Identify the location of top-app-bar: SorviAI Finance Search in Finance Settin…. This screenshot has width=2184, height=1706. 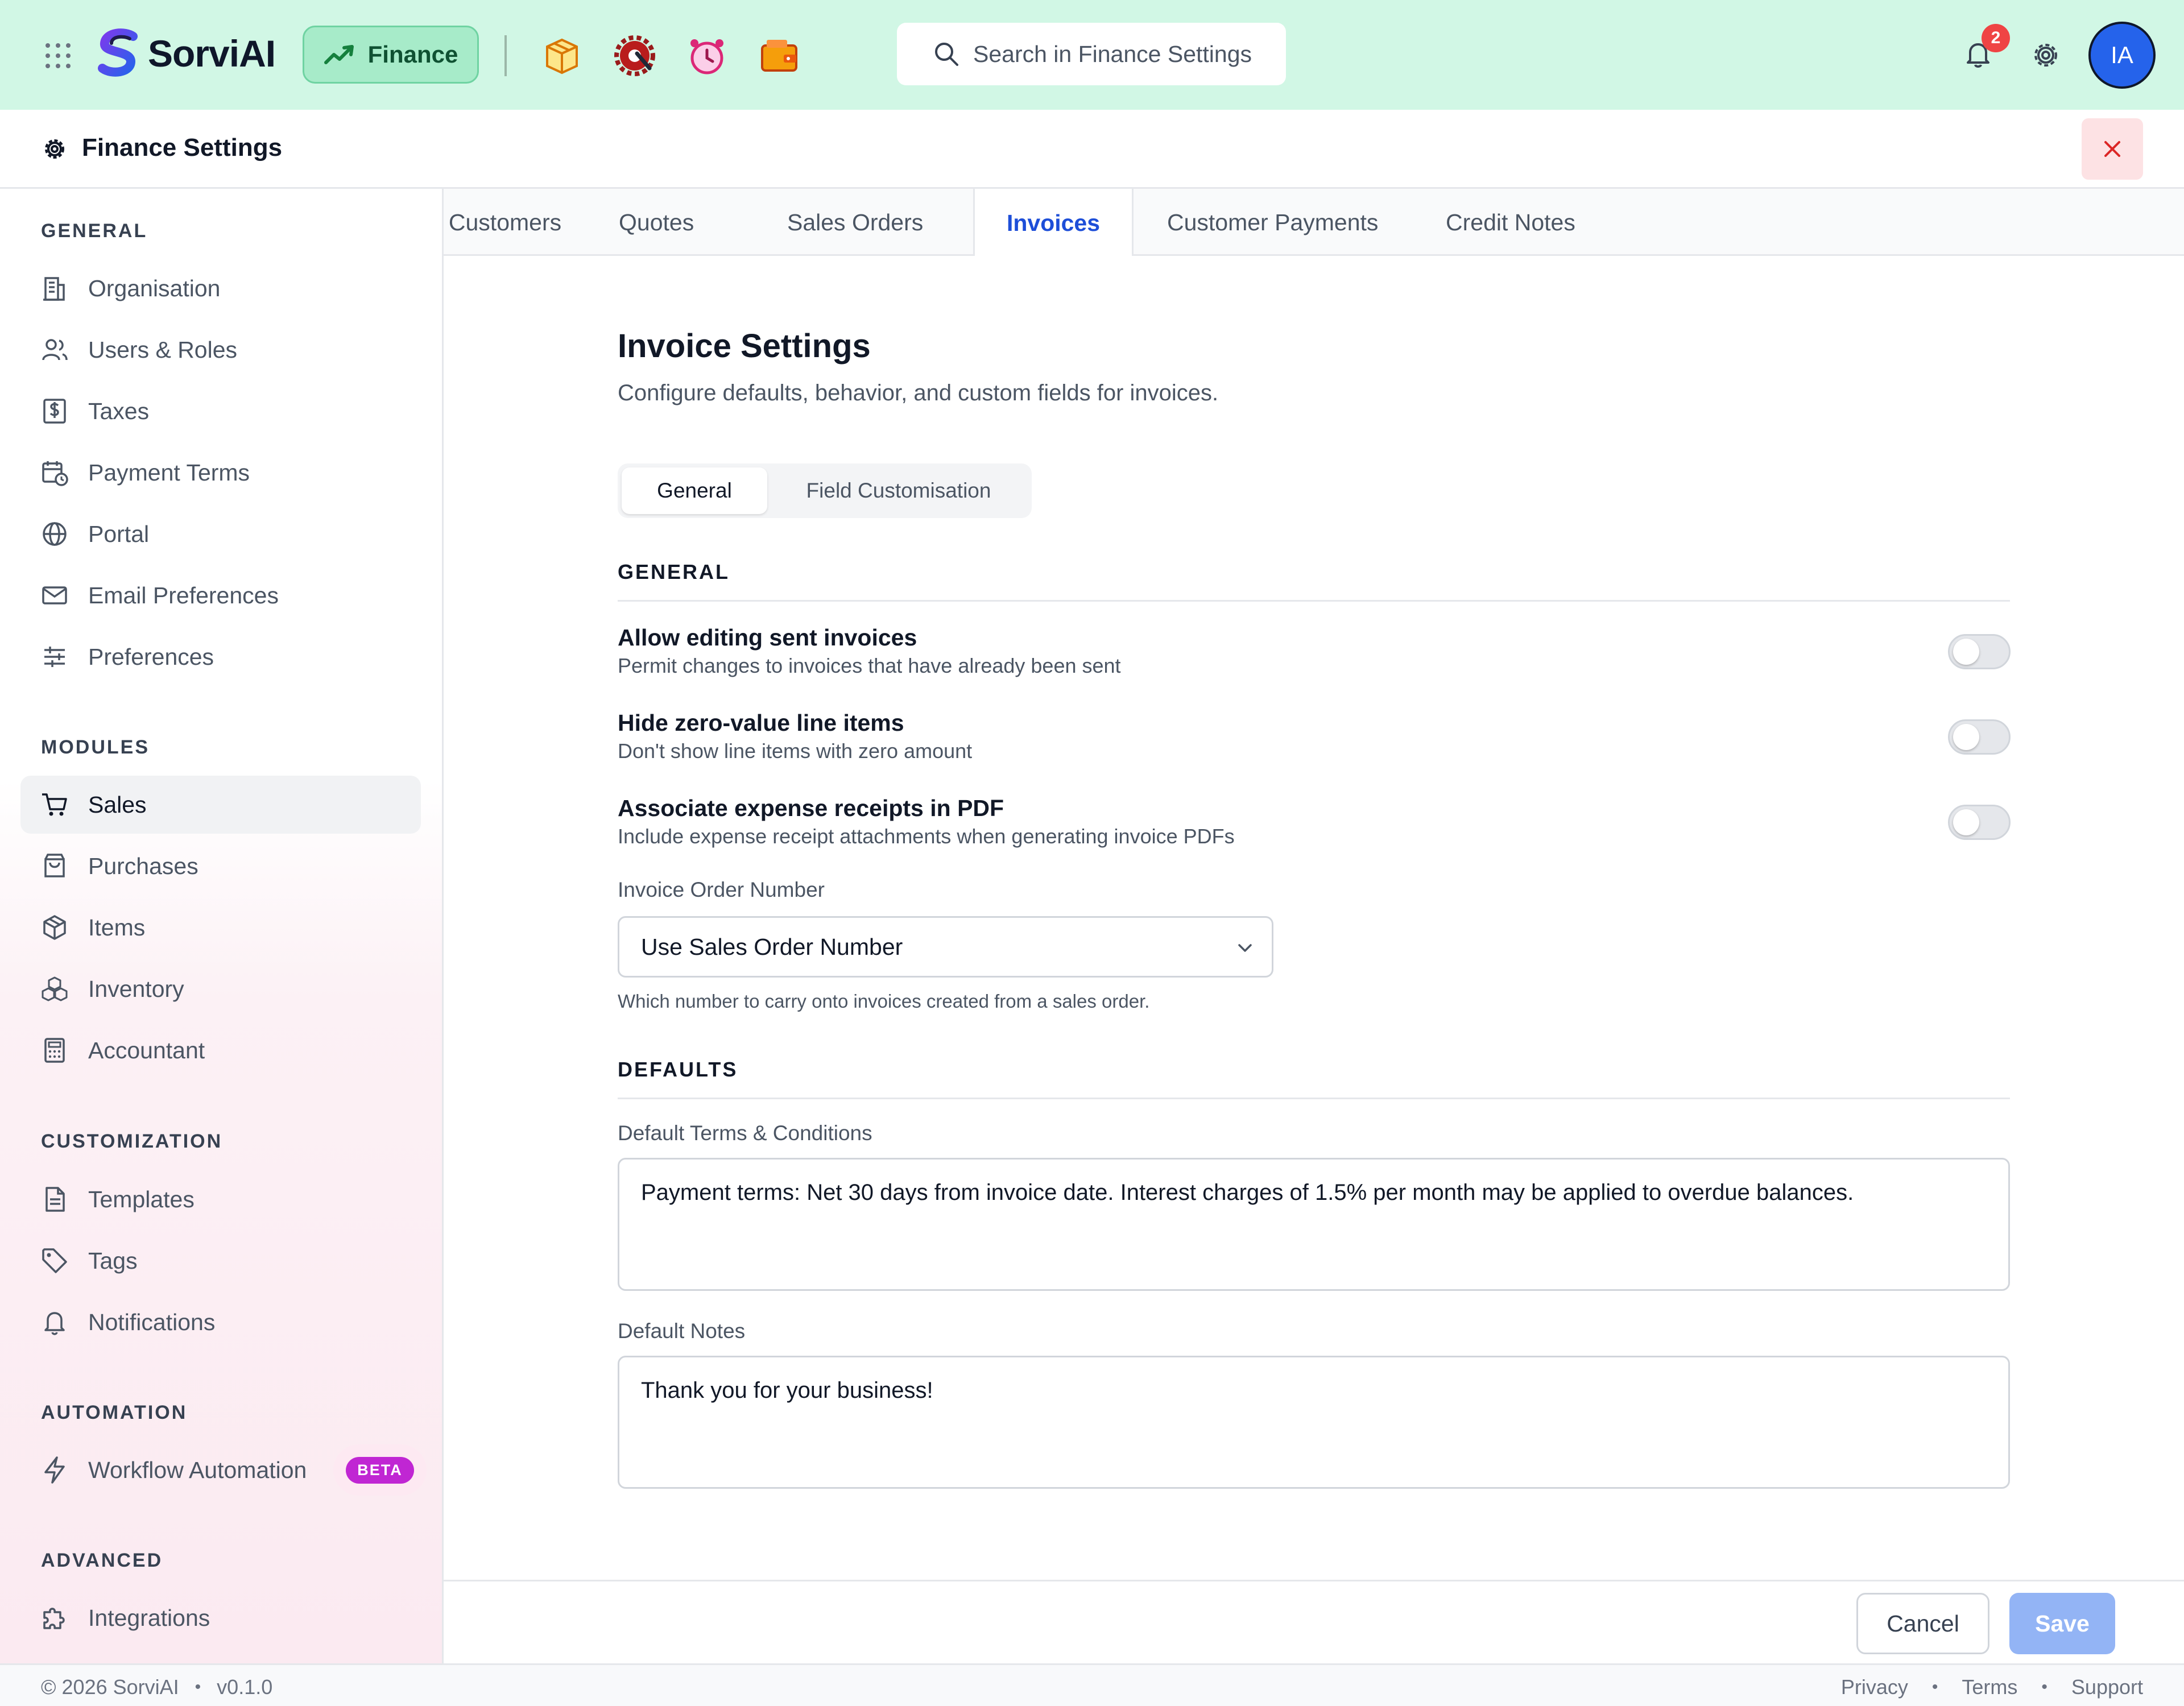
(1092, 55).